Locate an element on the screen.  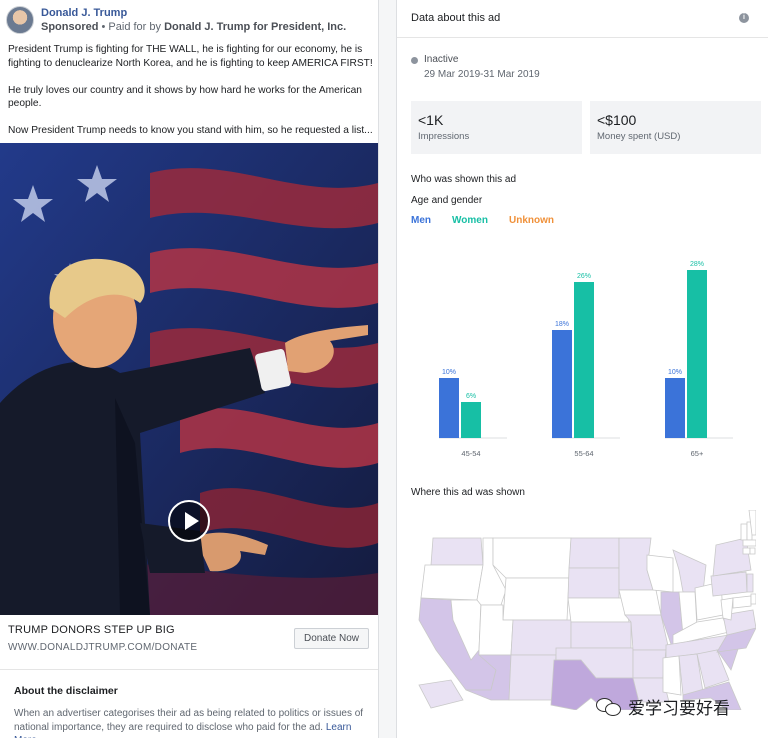
info-icon: i is located at coordinates (744, 18).